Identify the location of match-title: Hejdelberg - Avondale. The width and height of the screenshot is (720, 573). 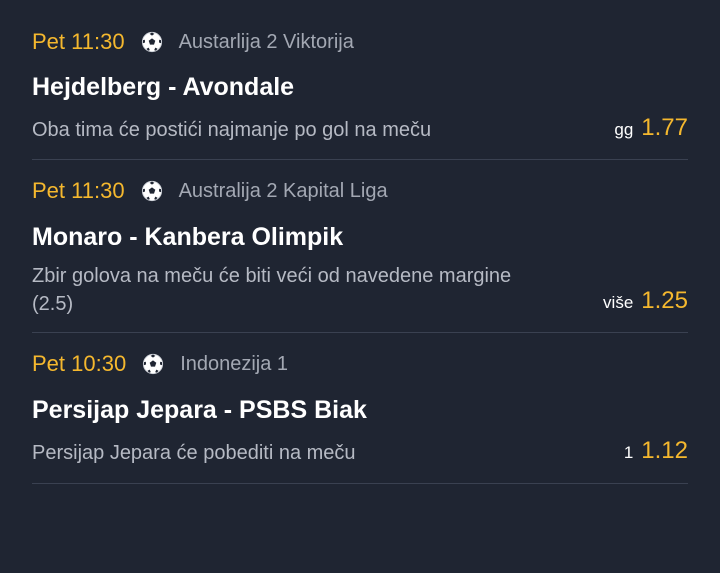
(163, 87).